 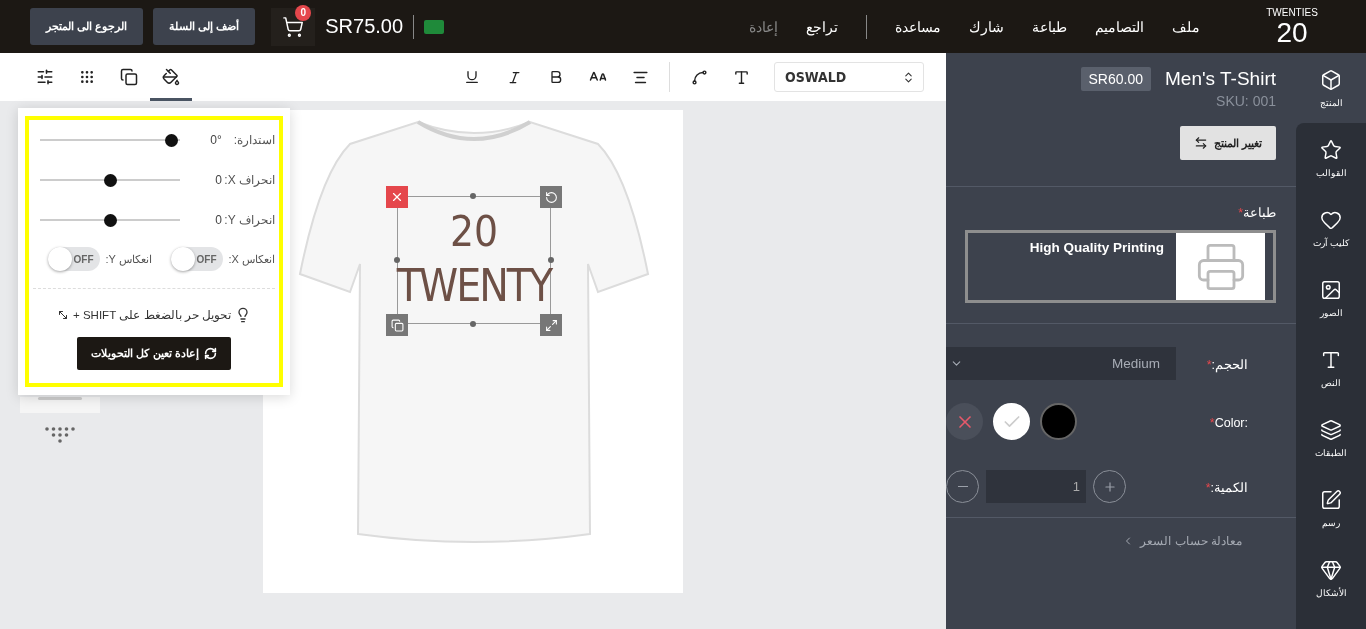 I want to click on image-icon, so click(x=1331, y=289).